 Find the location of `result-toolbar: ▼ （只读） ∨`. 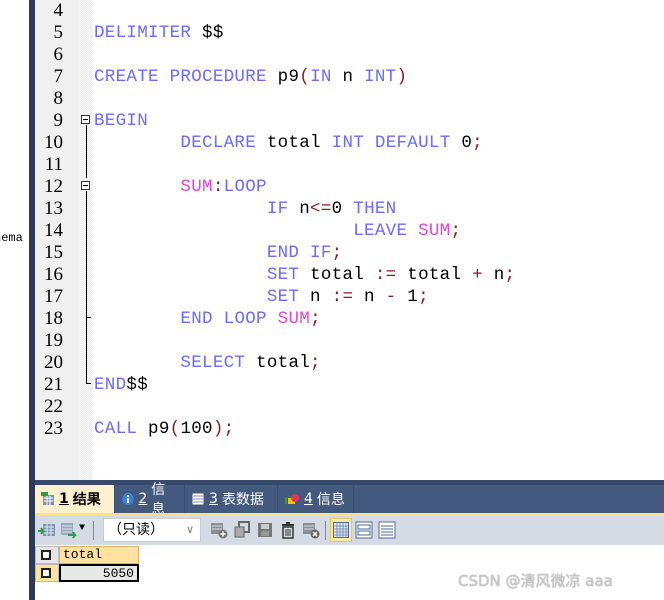

result-toolbar: ▼ （只读） ∨ is located at coordinates (349, 530).